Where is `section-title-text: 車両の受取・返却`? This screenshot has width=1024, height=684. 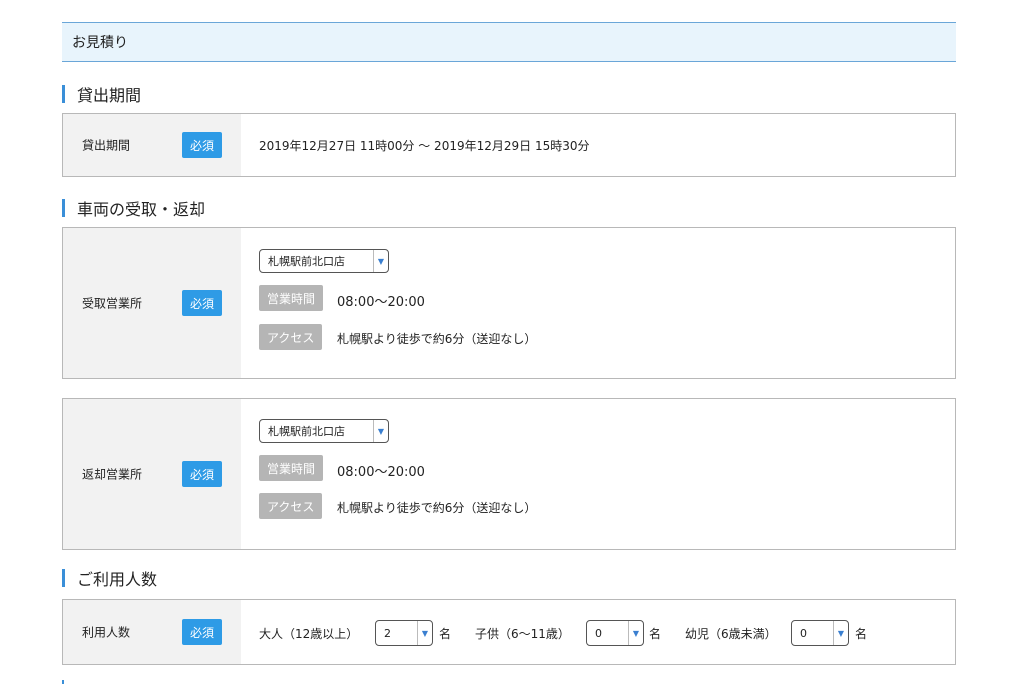 section-title-text: 車両の受取・返却 is located at coordinates (141, 209).